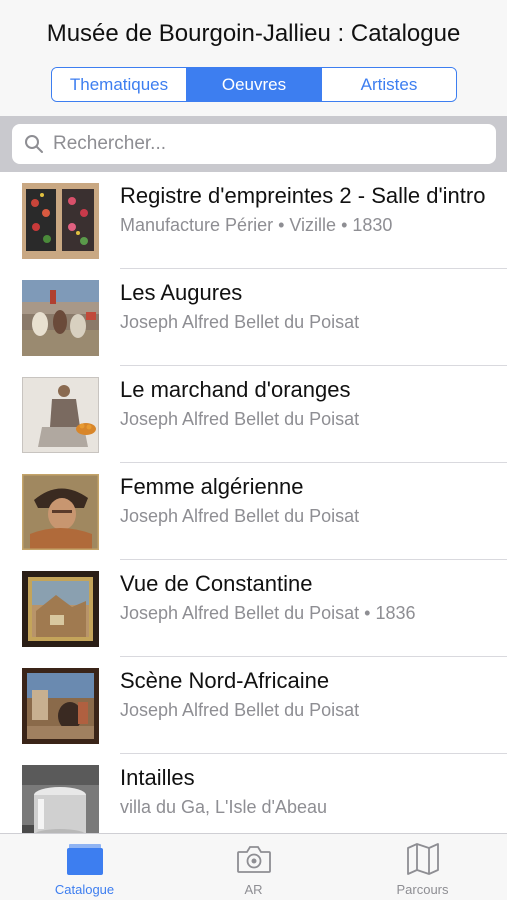 The height and width of the screenshot is (900, 507). Describe the element at coordinates (157, 777) in the screenshot. I see `list-item-title: Intailles` at that location.